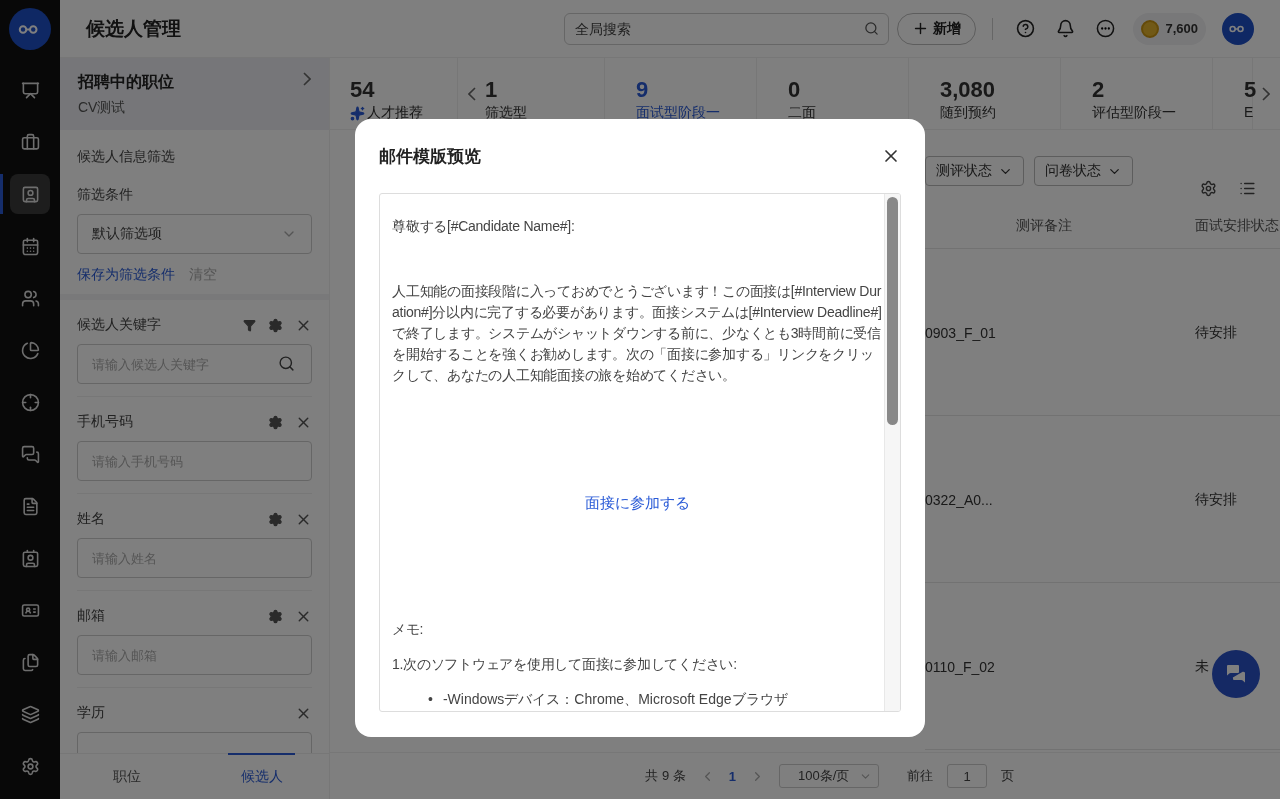 This screenshot has height=799, width=1280. Describe the element at coordinates (1083, 171) in the screenshot. I see `filter-dropdown: 问卷状态` at that location.